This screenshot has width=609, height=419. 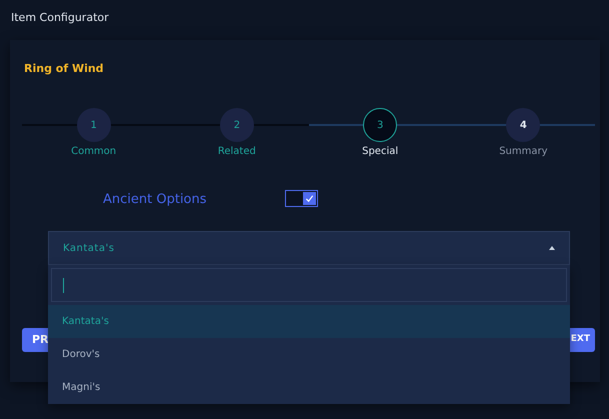 What do you see at coordinates (552, 248) in the screenshot?
I see `caret-icon` at bounding box center [552, 248].